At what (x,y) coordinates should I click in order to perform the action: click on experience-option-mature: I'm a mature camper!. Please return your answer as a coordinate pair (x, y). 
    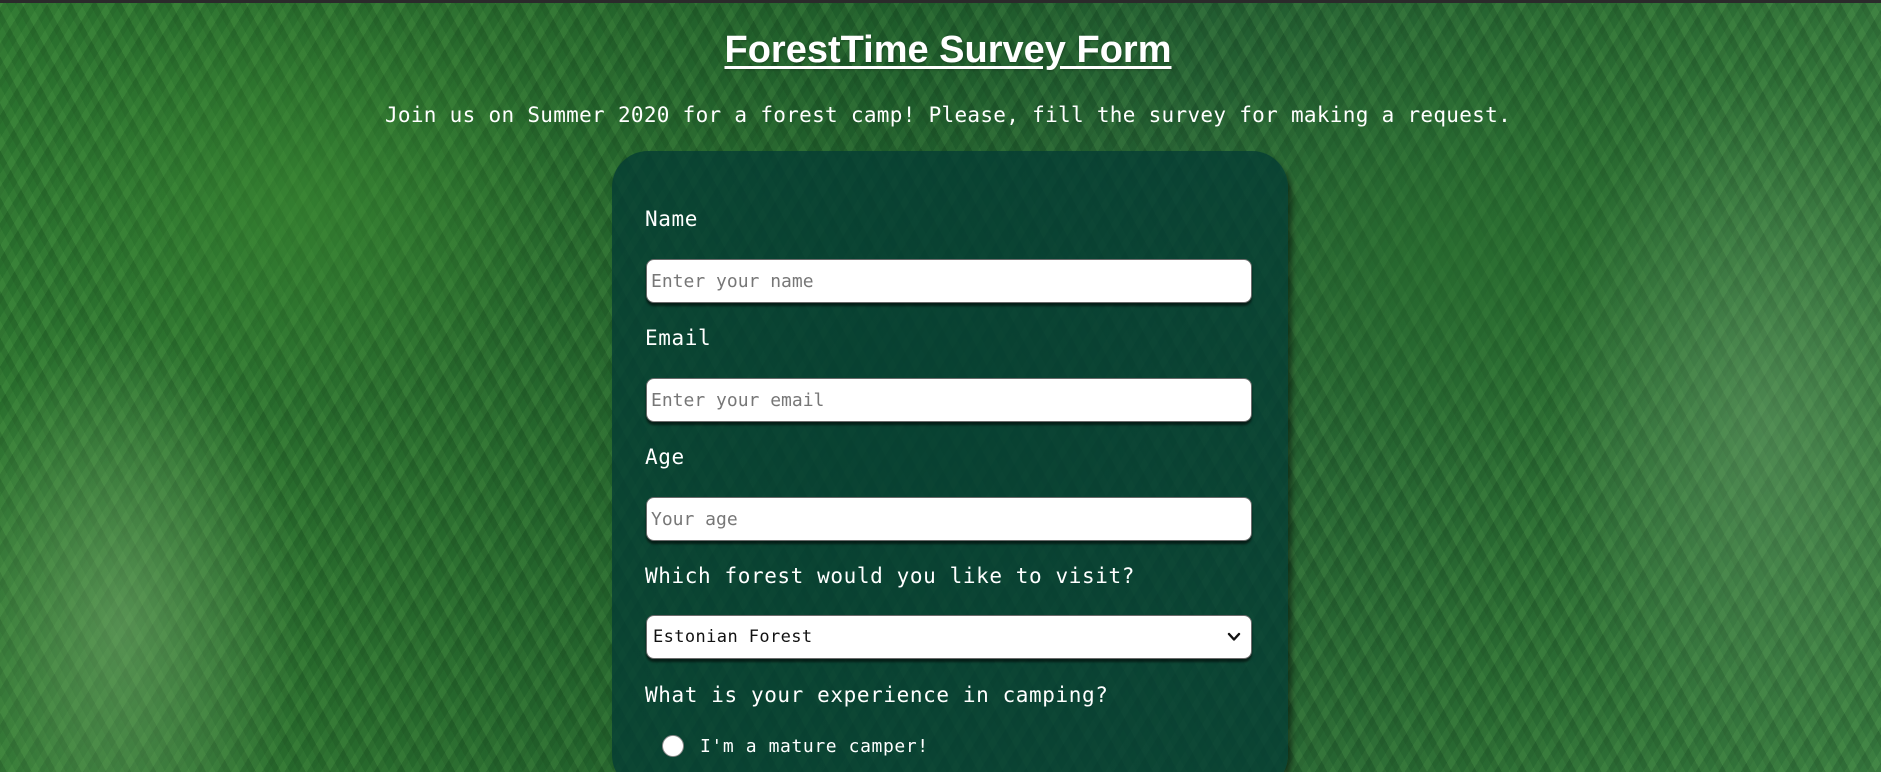
    Looking at the image, I should click on (928, 747).